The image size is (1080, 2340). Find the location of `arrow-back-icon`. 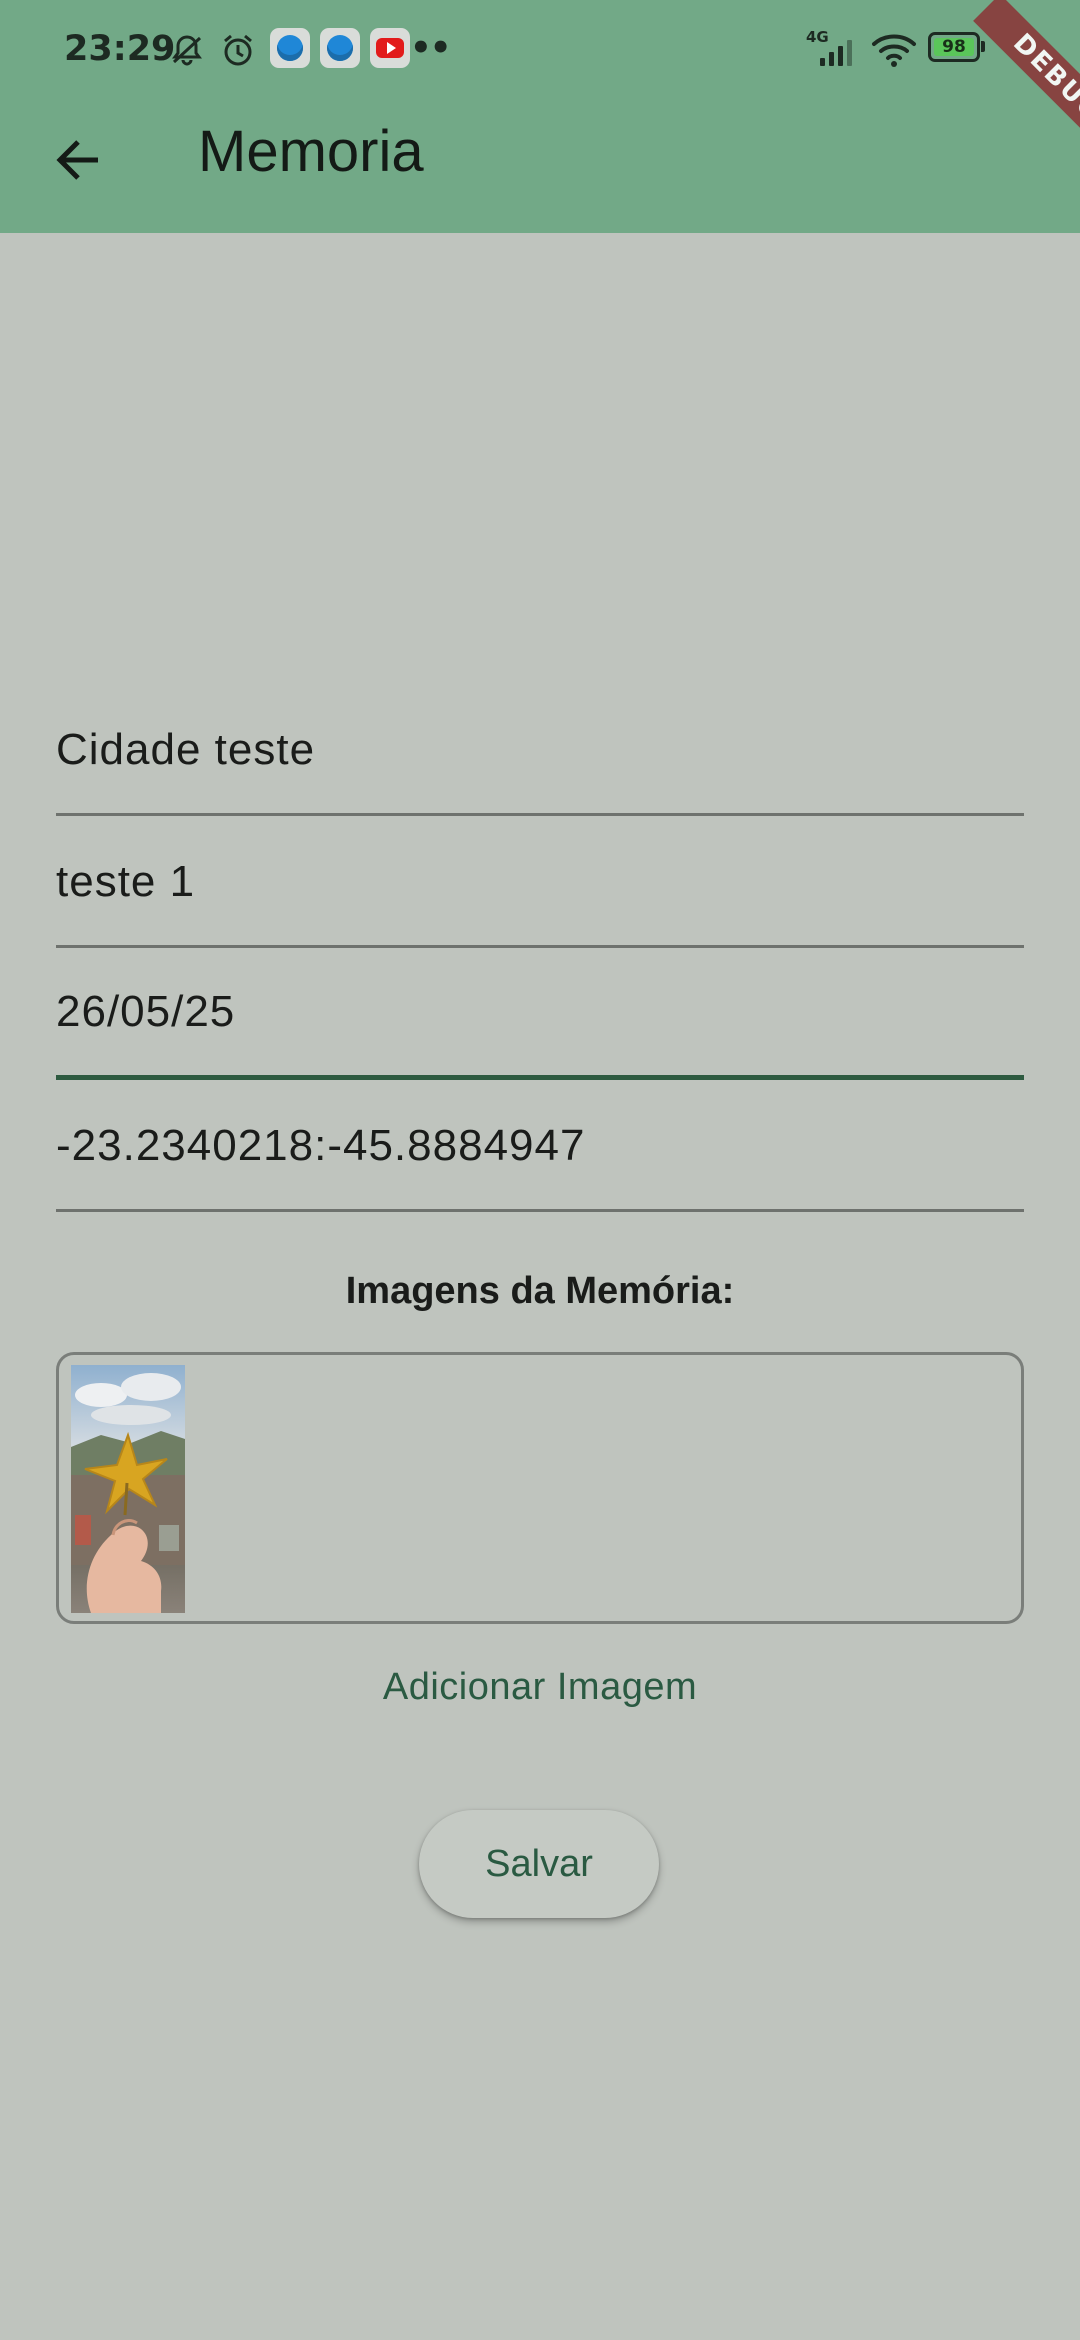

arrow-back-icon is located at coordinates (76, 159).